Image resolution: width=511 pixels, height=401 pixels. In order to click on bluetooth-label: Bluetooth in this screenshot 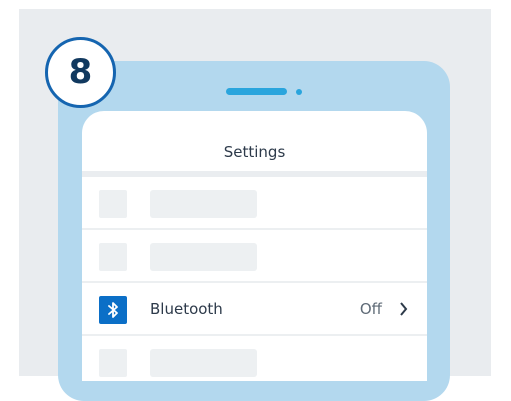, I will do `click(186, 309)`.